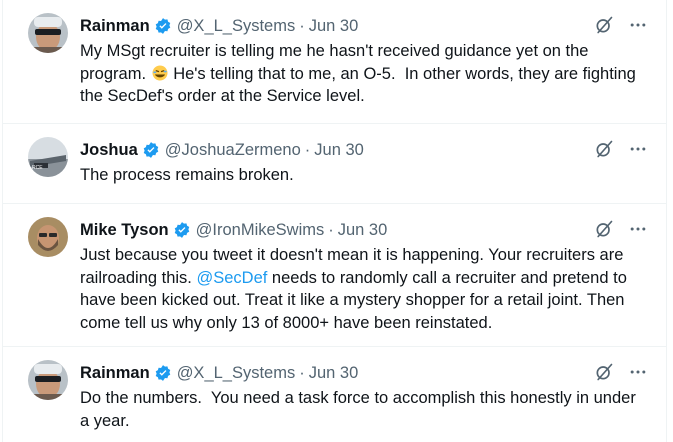 Image resolution: width=673 pixels, height=442 pixels. What do you see at coordinates (37, 168) in the screenshot?
I see `svg-text: RCE` at bounding box center [37, 168].